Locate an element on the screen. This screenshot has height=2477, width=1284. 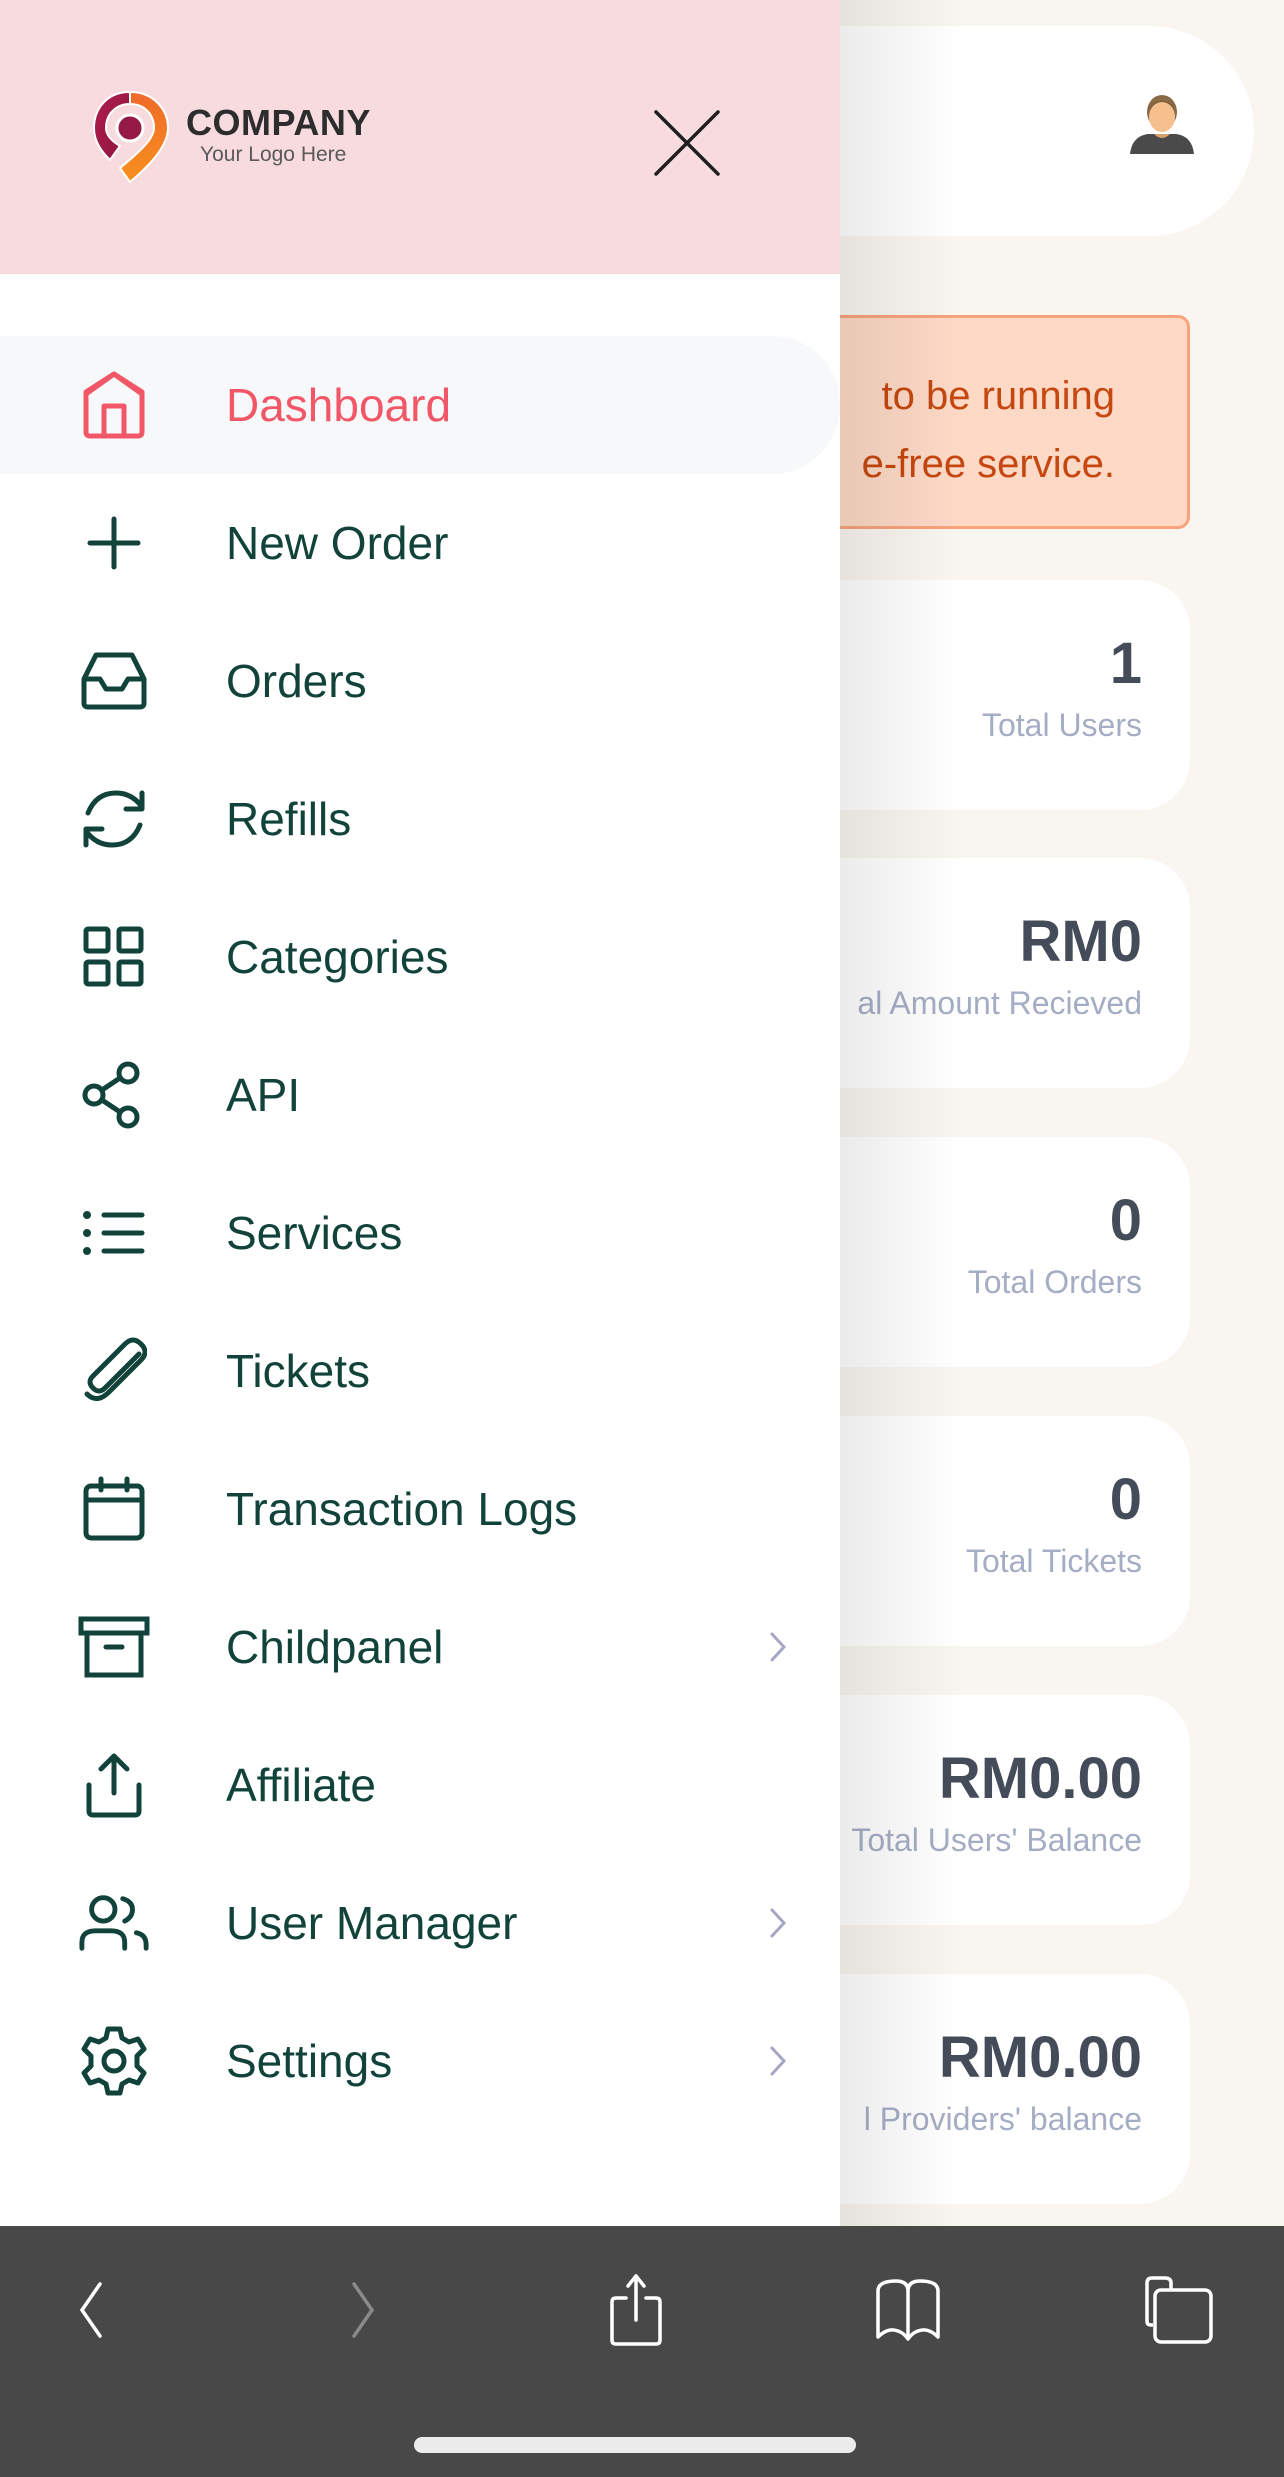
sidebar-item-label: Settings is located at coordinates (309, 2061).